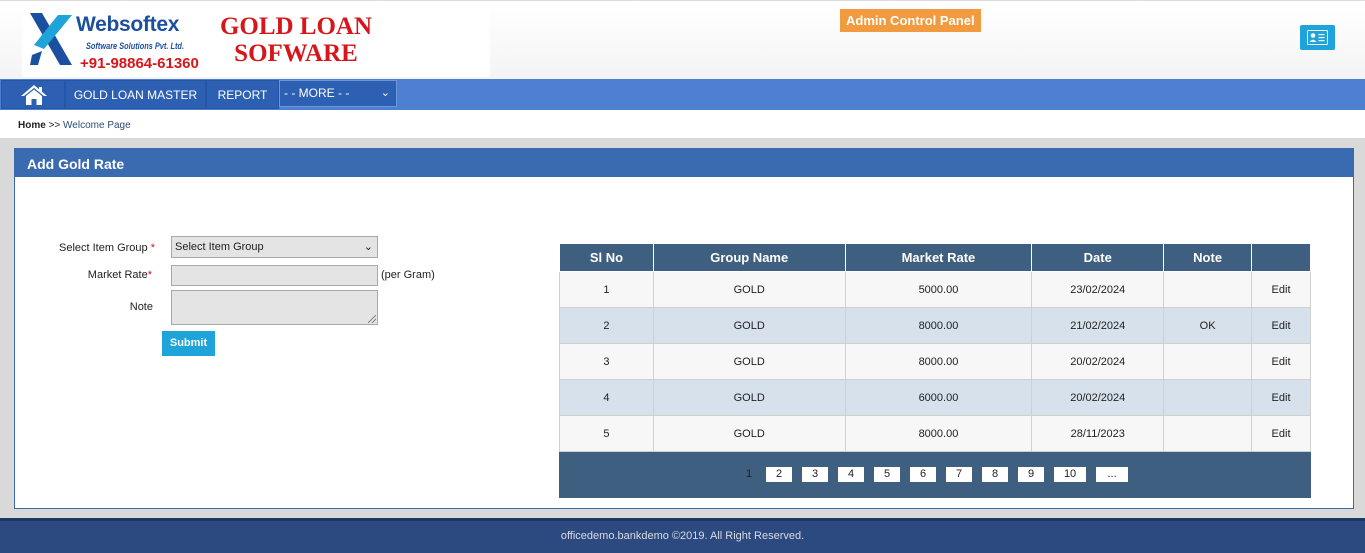  Describe the element at coordinates (1208, 257) in the screenshot. I see `column-header-note: Note` at that location.